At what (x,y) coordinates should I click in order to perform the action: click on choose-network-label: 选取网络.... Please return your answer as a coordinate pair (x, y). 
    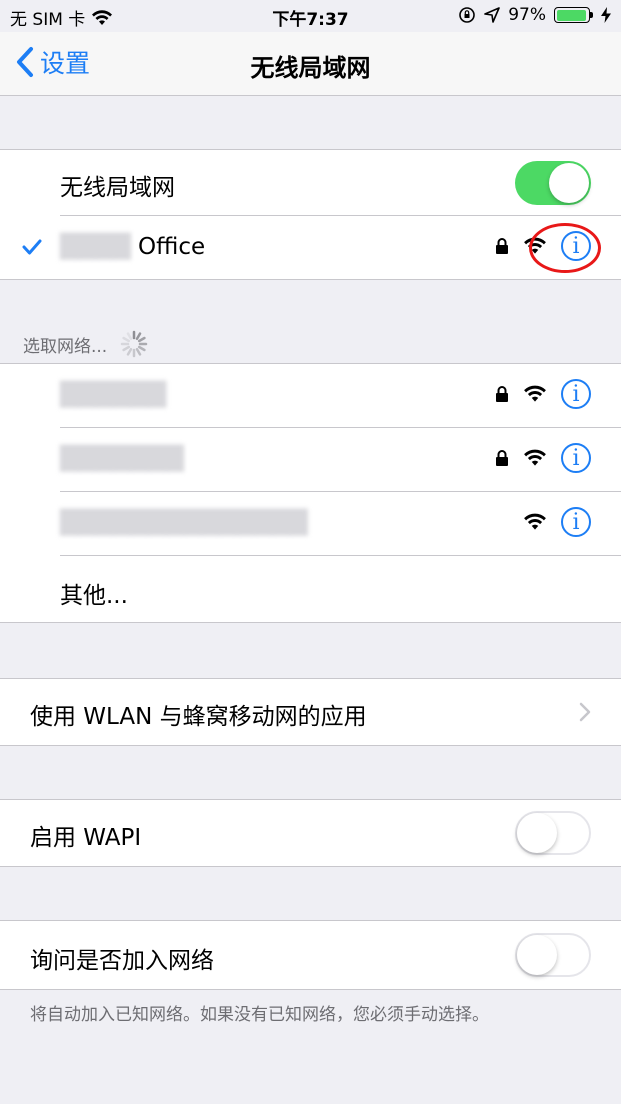
    Looking at the image, I should click on (65, 346).